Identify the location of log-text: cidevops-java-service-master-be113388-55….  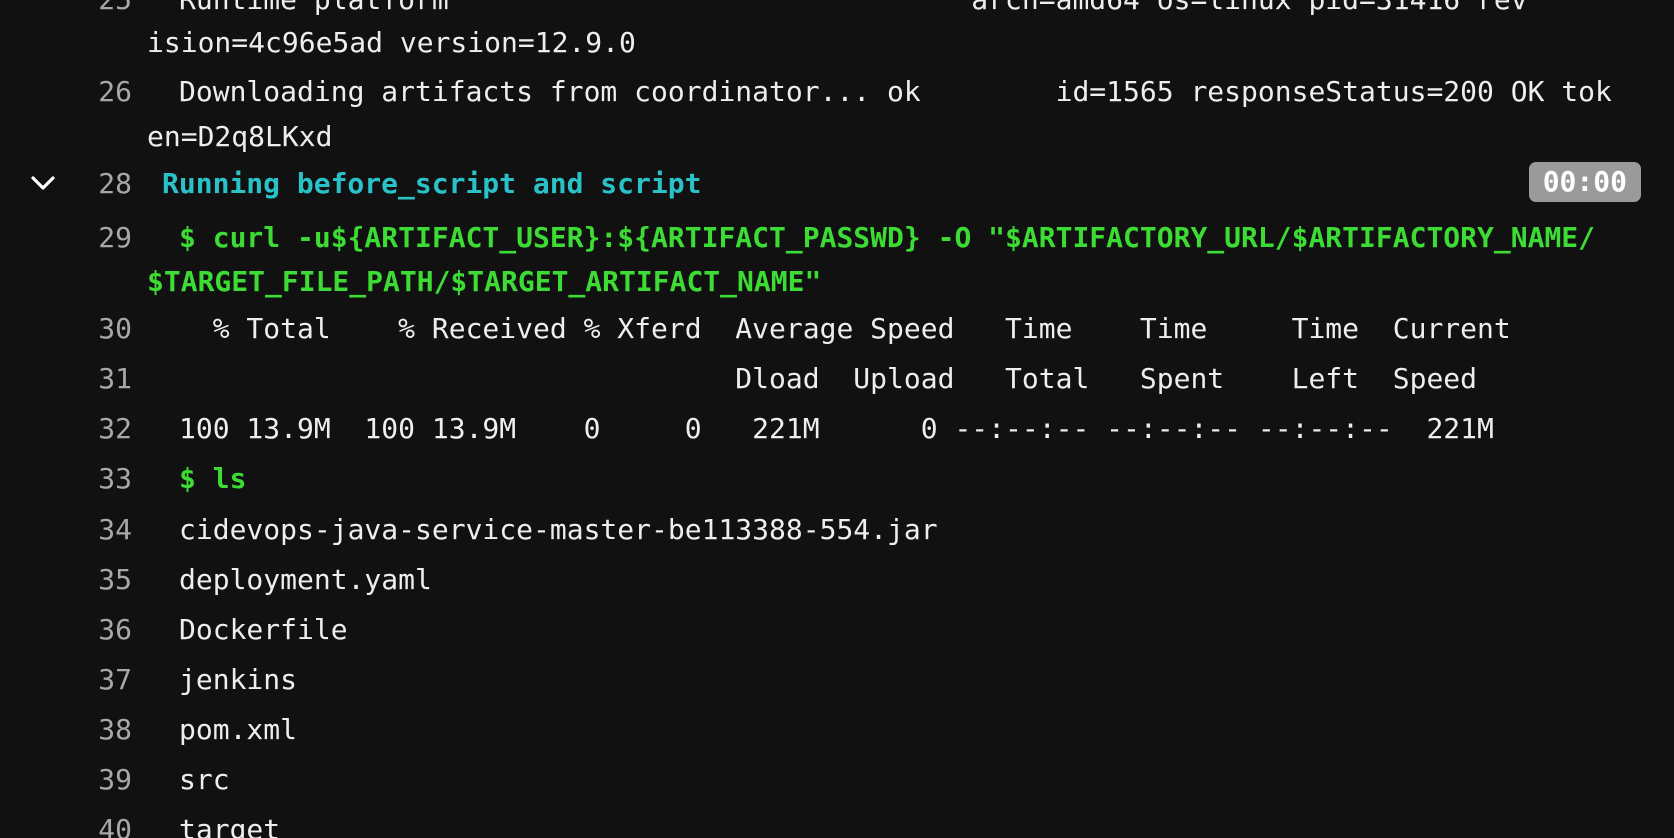
(558, 529).